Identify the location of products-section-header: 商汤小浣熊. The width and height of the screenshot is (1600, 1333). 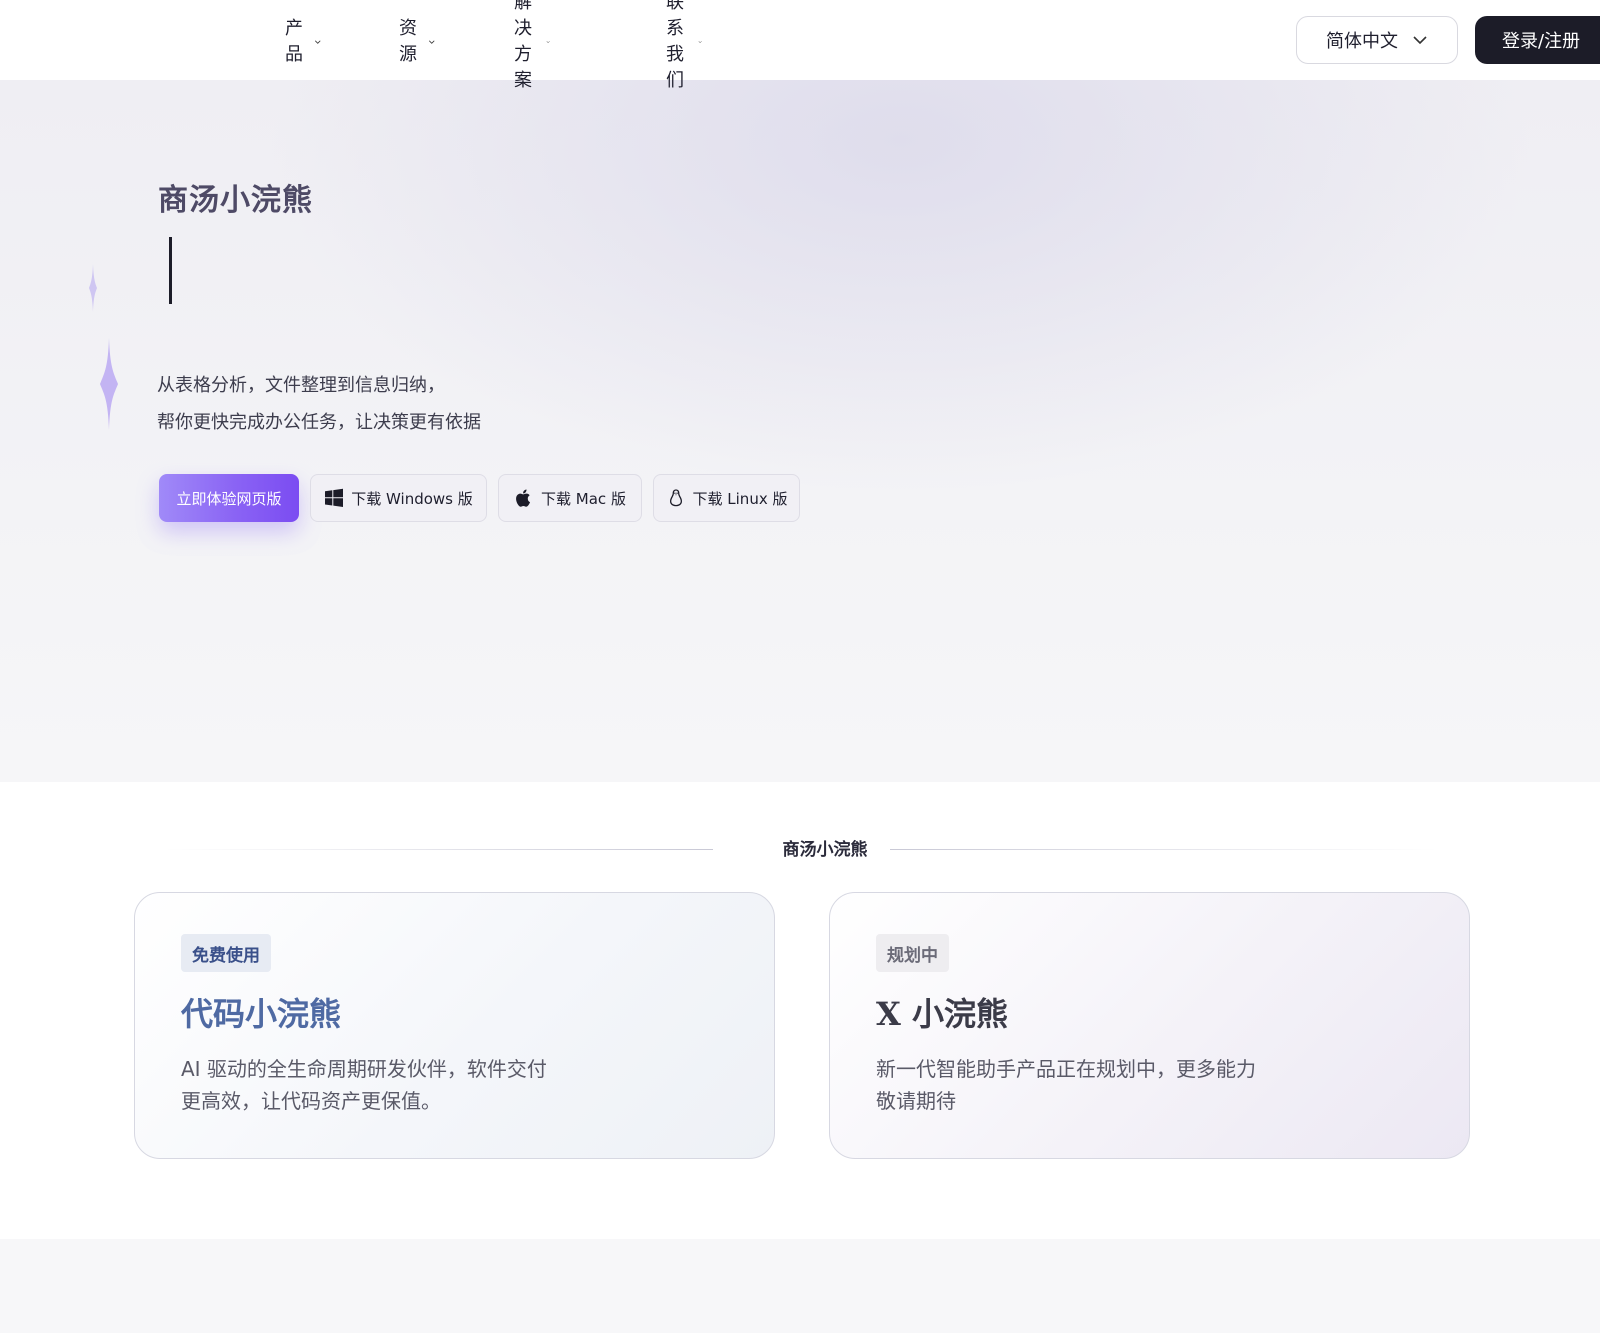
(800, 850).